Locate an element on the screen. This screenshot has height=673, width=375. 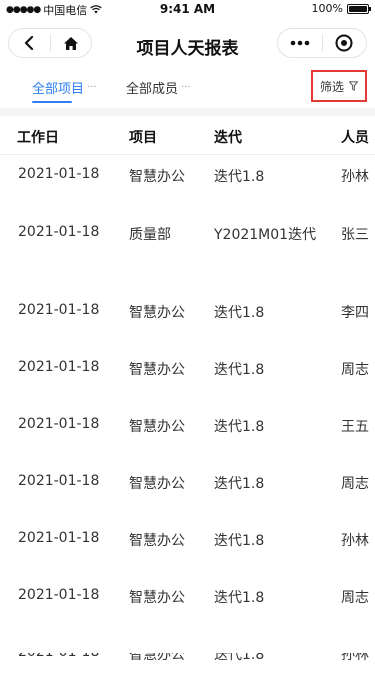
table-header: 工作日 项目 迭代 人员 is located at coordinates (187, 135).